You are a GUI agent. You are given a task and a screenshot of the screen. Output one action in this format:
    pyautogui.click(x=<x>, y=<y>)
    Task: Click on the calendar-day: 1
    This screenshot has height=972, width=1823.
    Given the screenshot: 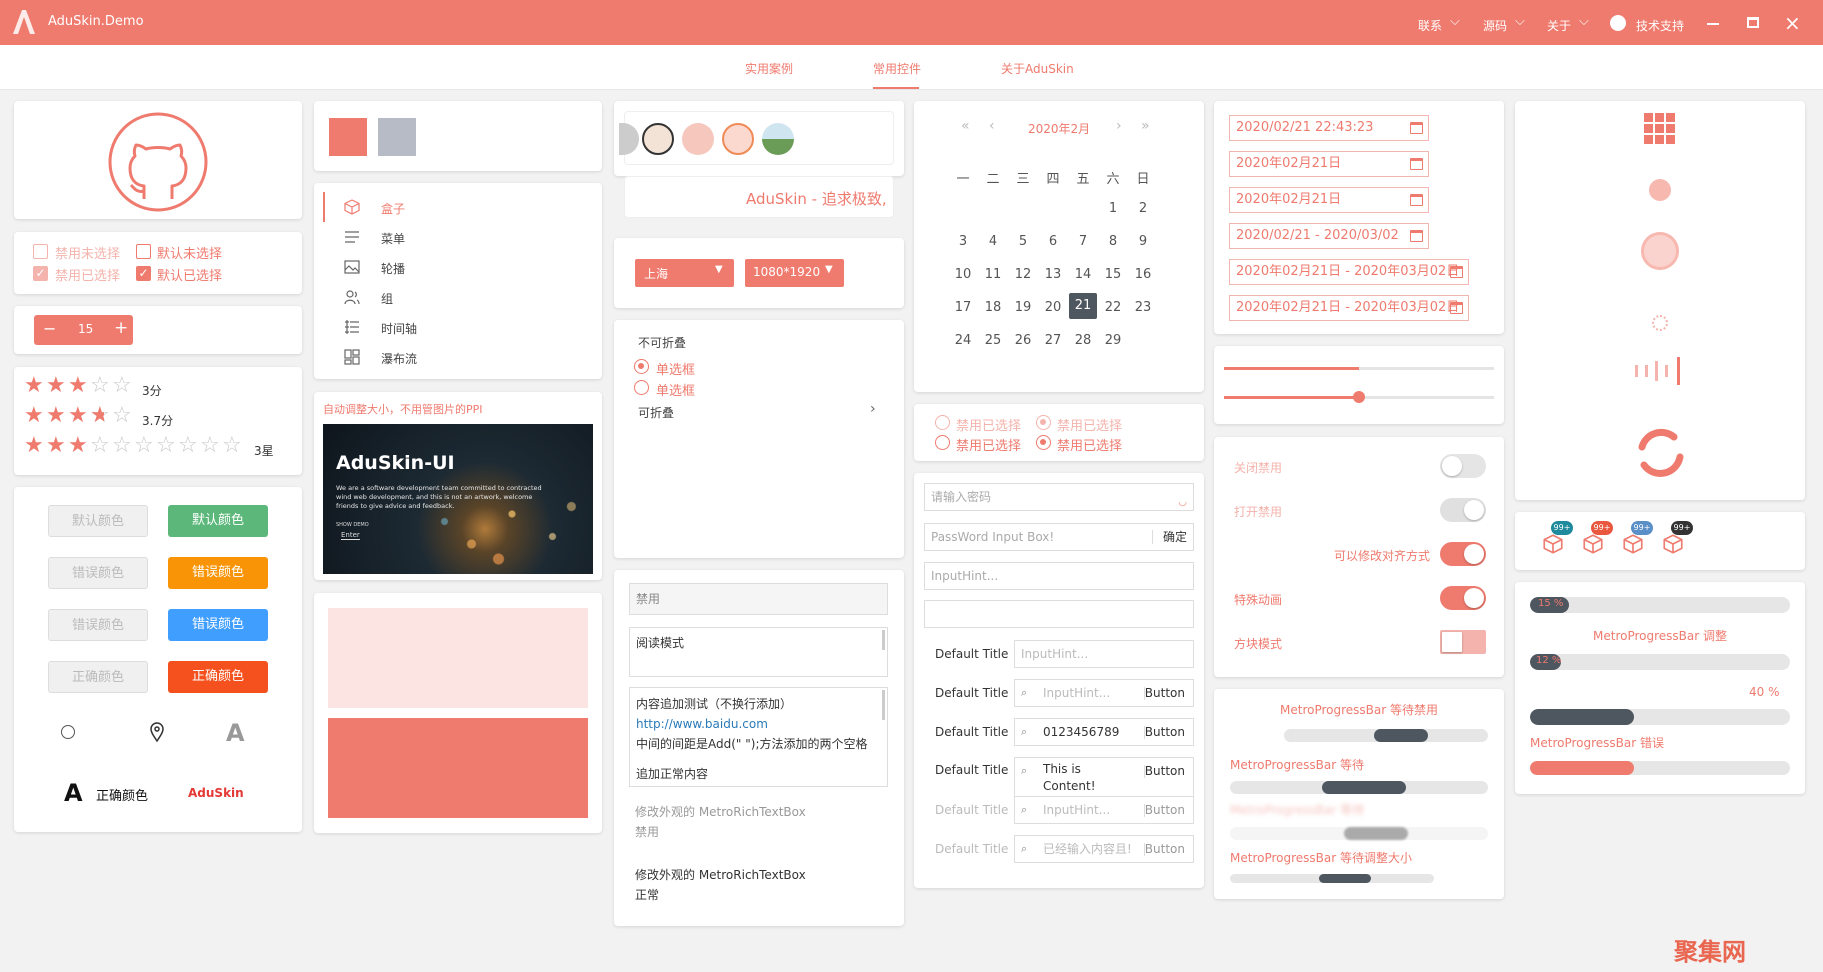 What is the action you would take?
    pyautogui.click(x=1113, y=208)
    